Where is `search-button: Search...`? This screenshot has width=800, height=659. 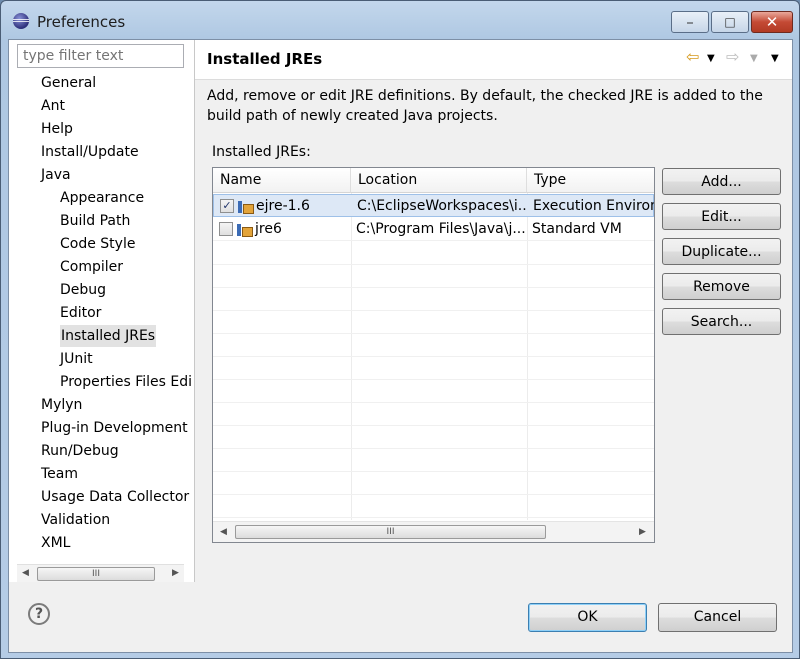
search-button: Search... is located at coordinates (721, 321).